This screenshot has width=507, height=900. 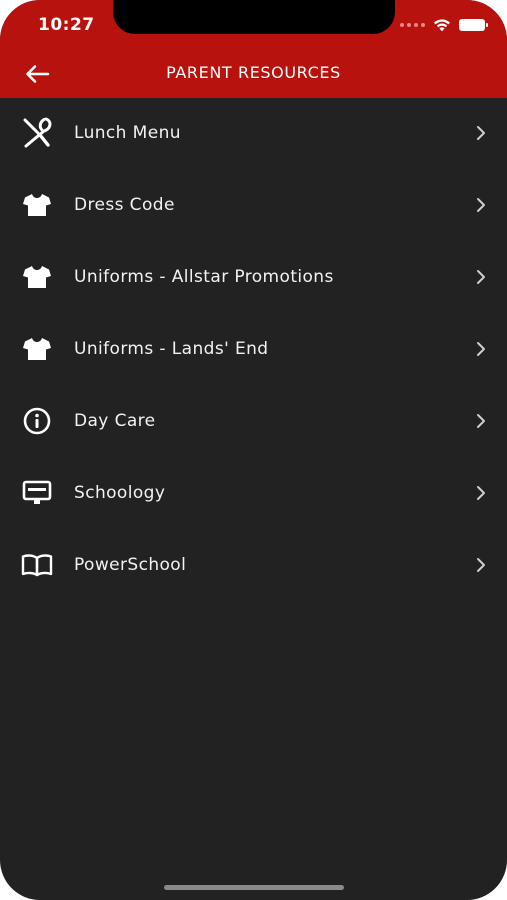 What do you see at coordinates (253, 566) in the screenshot?
I see `list-item-powerschool: PowerSchool` at bounding box center [253, 566].